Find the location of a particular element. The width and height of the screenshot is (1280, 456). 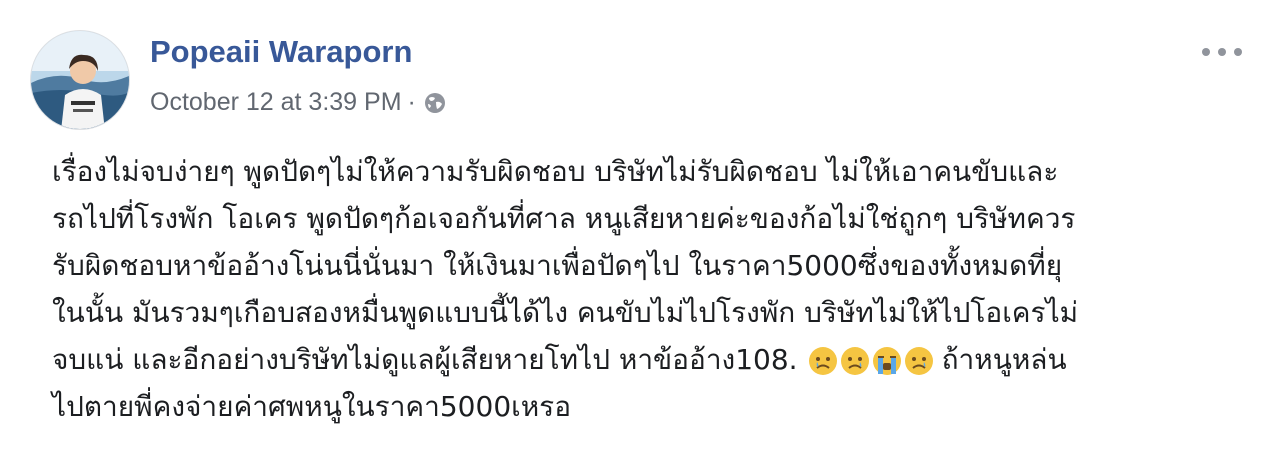

ellipsis-icon is located at coordinates (1222, 52).